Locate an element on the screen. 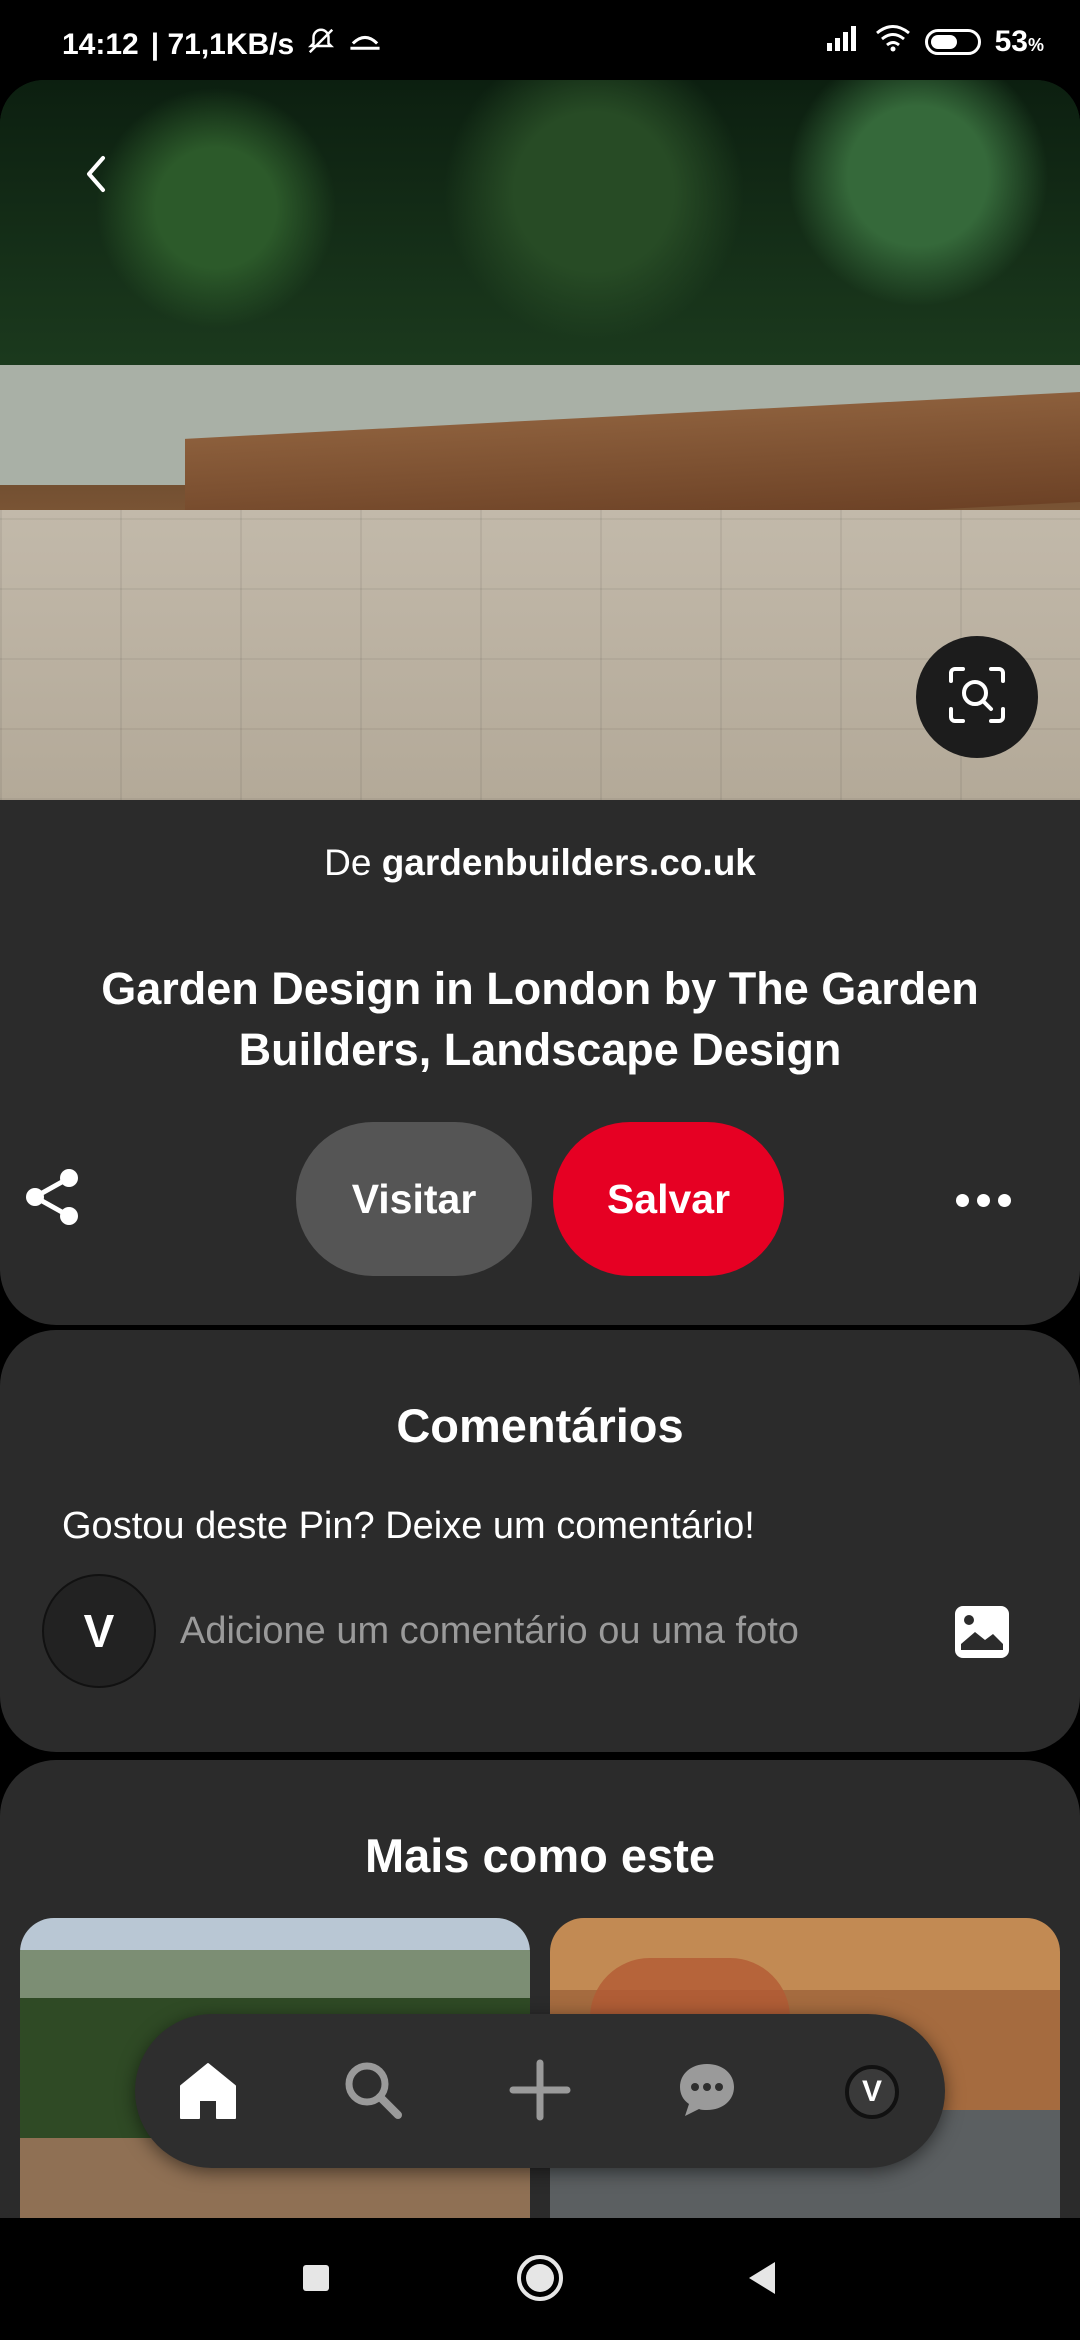 The height and width of the screenshot is (2340, 1080). status-right: 53% is located at coordinates (934, 42).